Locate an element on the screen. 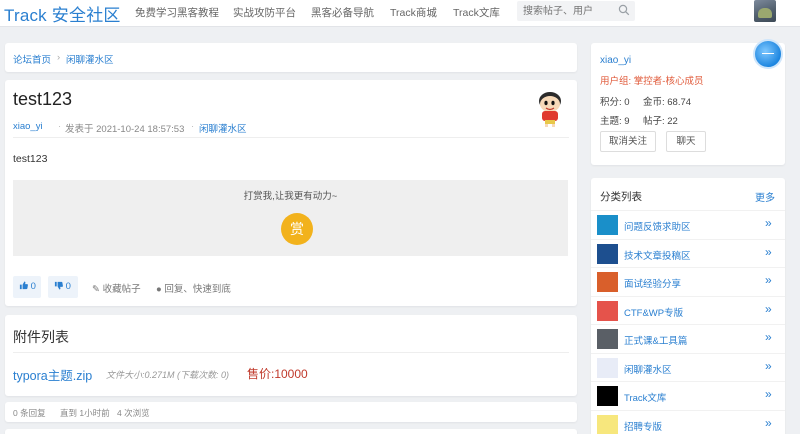 The height and width of the screenshot is (434, 800). thumbs-down-icon is located at coordinates (58, 285).